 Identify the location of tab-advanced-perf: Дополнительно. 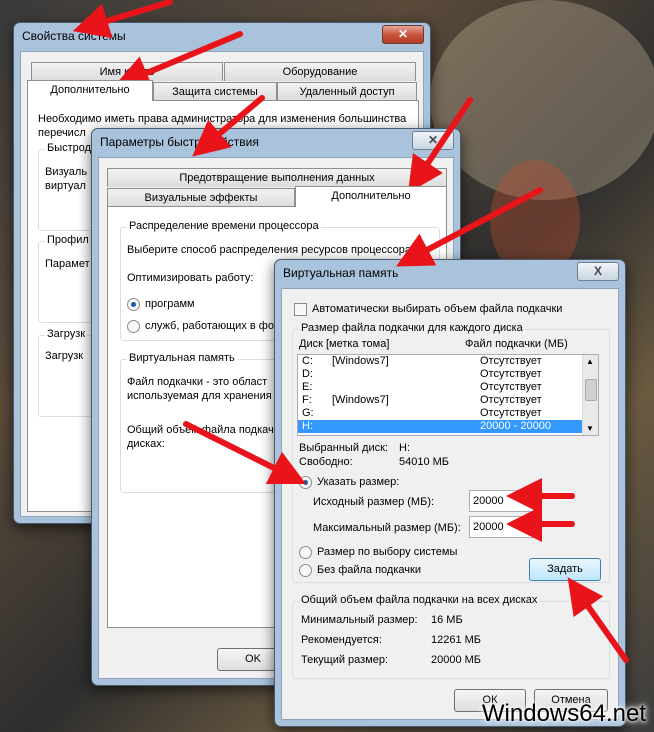
(371, 196).